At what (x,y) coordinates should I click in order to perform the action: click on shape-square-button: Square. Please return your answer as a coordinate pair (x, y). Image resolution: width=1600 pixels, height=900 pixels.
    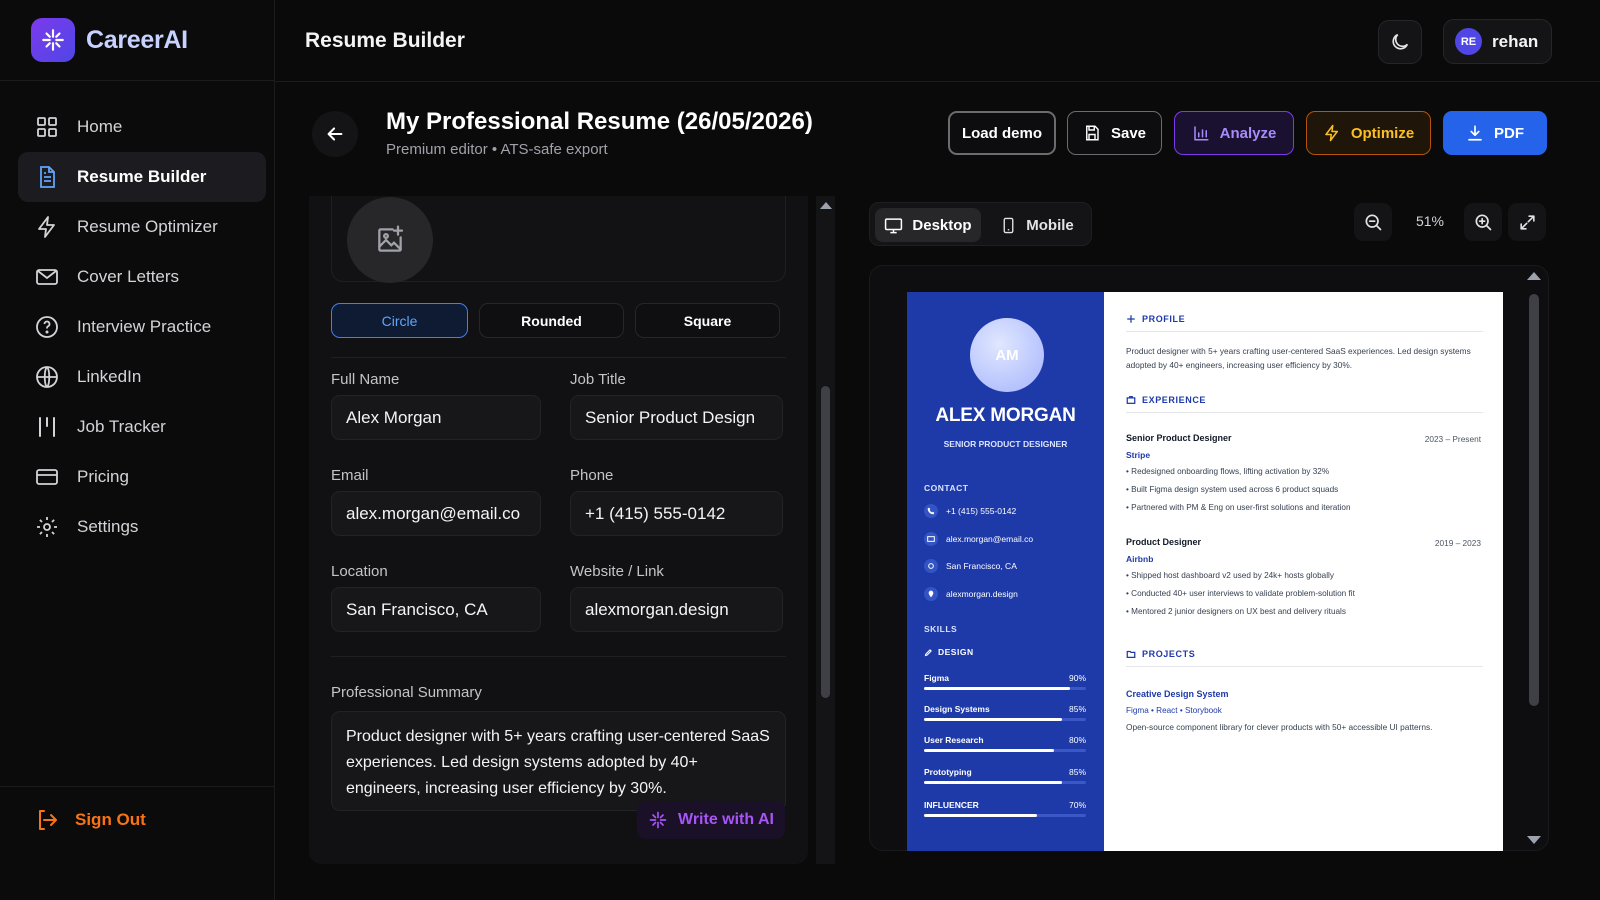
    Looking at the image, I should click on (707, 320).